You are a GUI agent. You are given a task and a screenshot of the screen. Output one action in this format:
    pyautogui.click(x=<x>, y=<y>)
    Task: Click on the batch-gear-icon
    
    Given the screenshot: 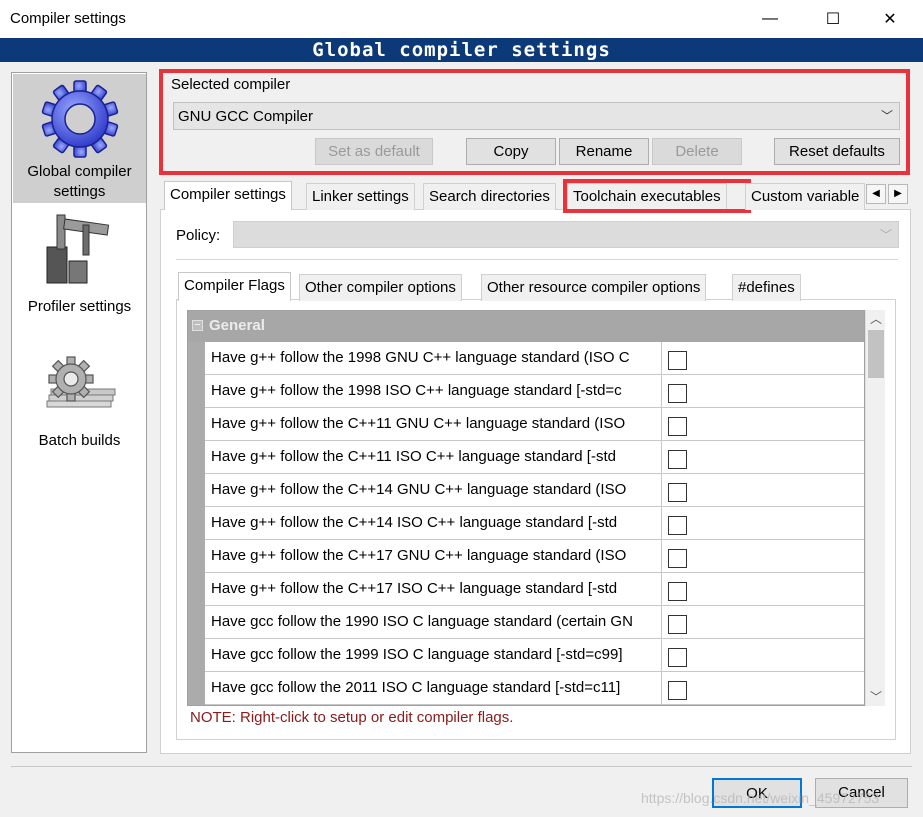 What is the action you would take?
    pyautogui.click(x=81, y=382)
    